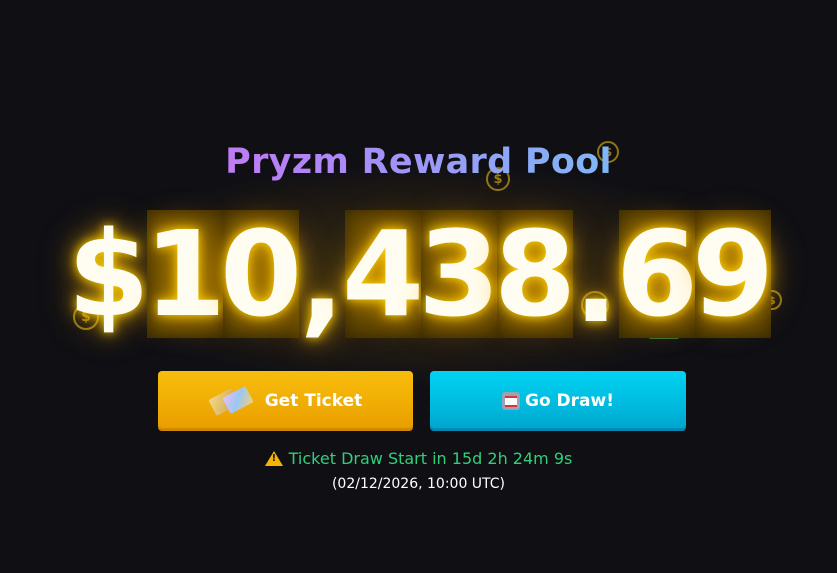 Image resolution: width=837 pixels, height=573 pixels. Describe the element at coordinates (313, 401) in the screenshot. I see `get-ticket-label: Get Ticket` at that location.